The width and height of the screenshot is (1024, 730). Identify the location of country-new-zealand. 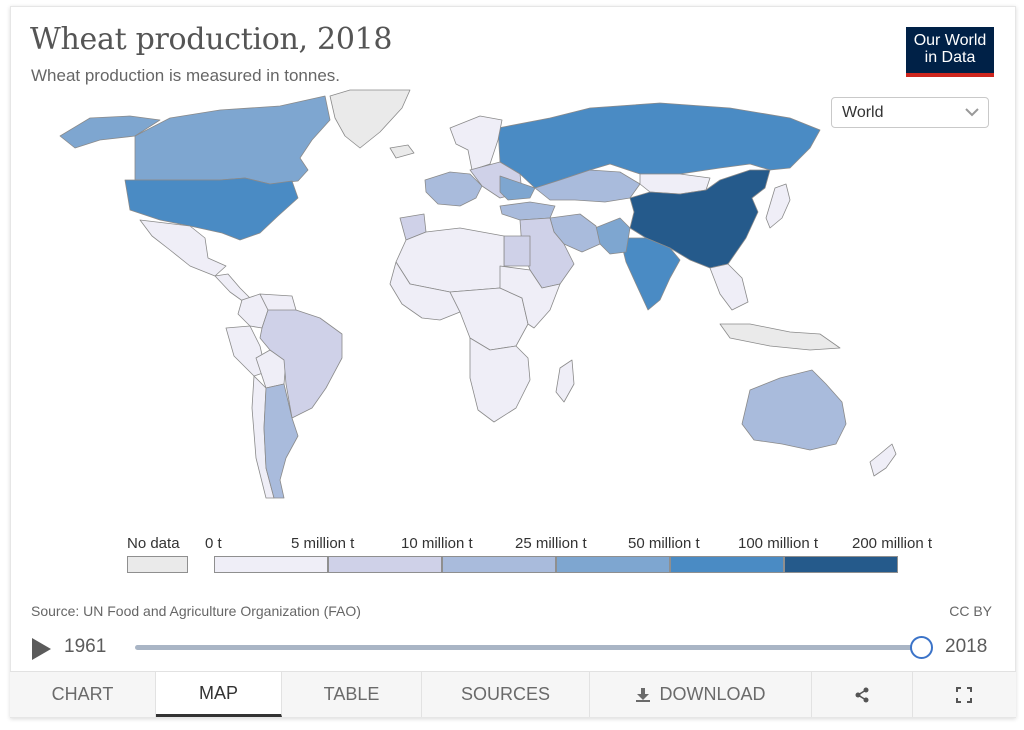
(883, 460).